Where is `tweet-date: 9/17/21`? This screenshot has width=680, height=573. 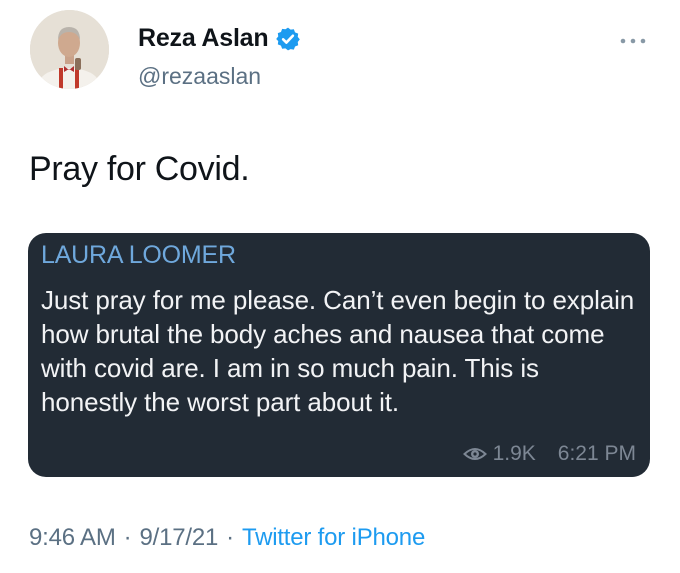 tweet-date: 9/17/21 is located at coordinates (178, 538).